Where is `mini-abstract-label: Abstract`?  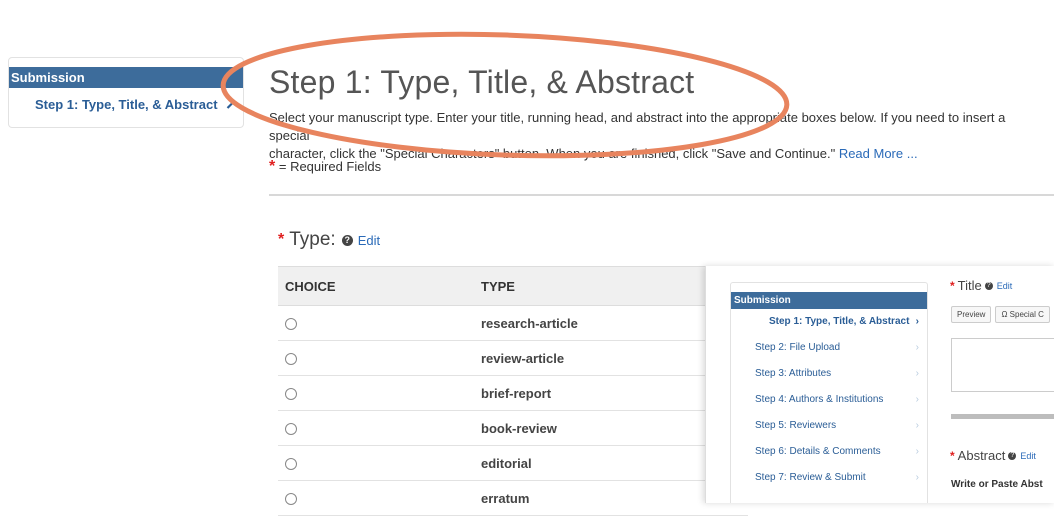
mini-abstract-label: Abstract is located at coordinates (981, 455).